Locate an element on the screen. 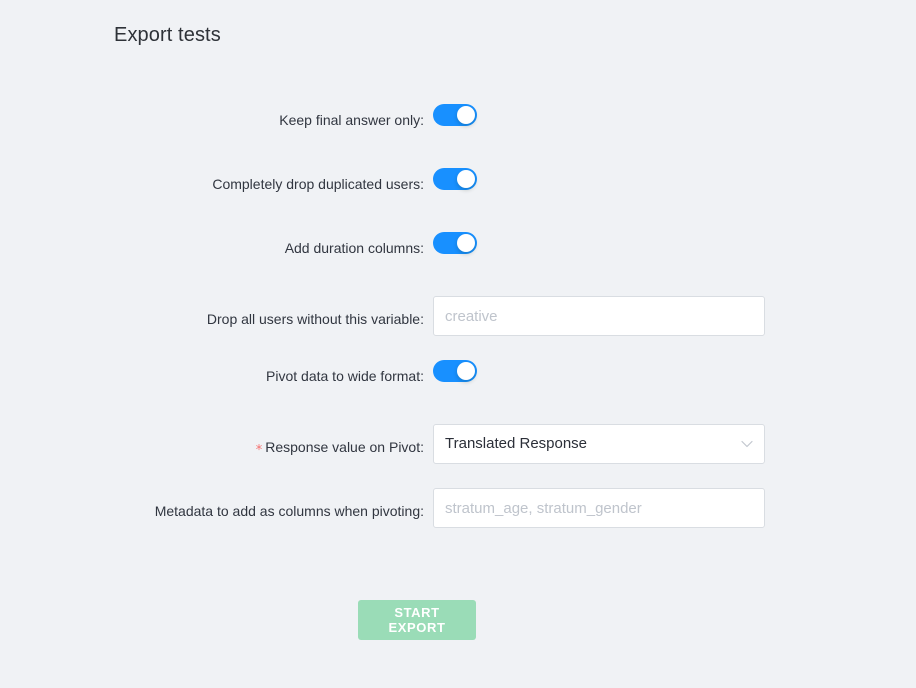 The height and width of the screenshot is (688, 916). label-completely-drop-duplicated-users: Completely drop duplicated users: is located at coordinates (216, 181).